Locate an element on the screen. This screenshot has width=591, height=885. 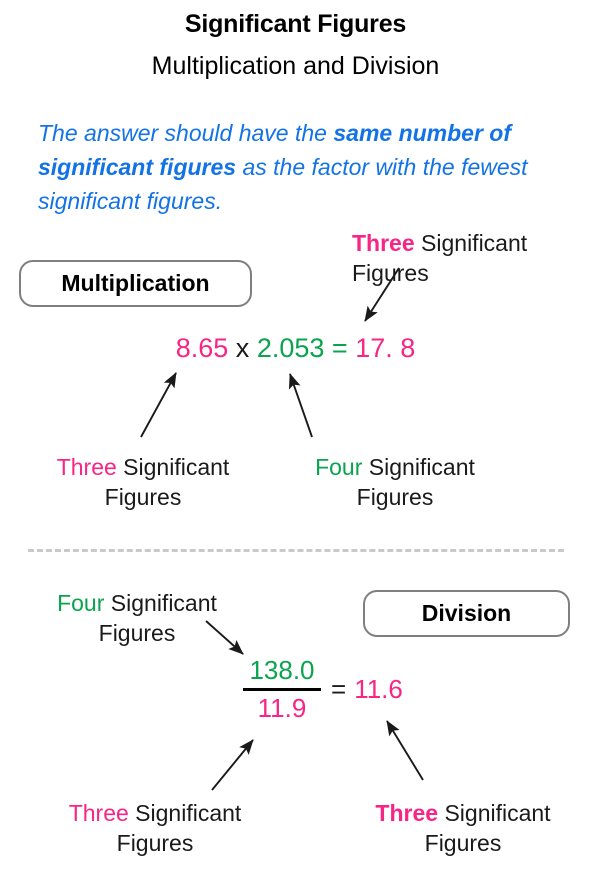
division-equals: = is located at coordinates (339, 688).